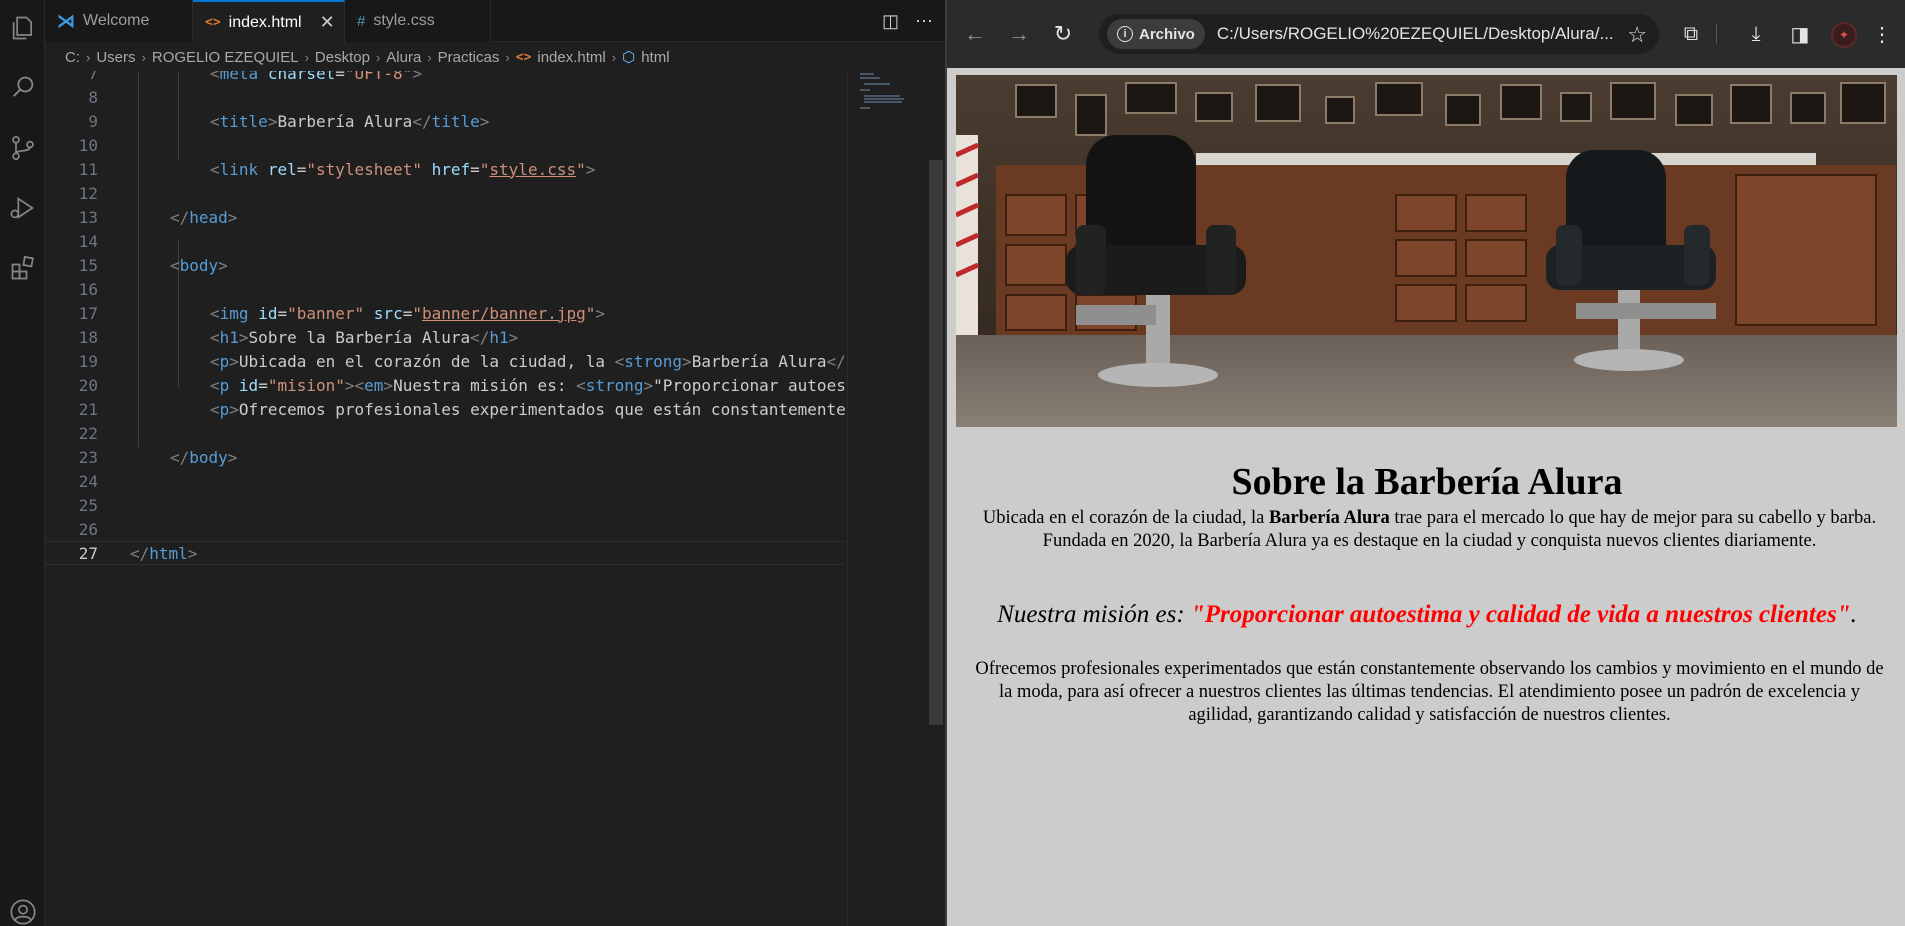  What do you see at coordinates (1019, 34) in the screenshot?
I see `forward-icon: →` at bounding box center [1019, 34].